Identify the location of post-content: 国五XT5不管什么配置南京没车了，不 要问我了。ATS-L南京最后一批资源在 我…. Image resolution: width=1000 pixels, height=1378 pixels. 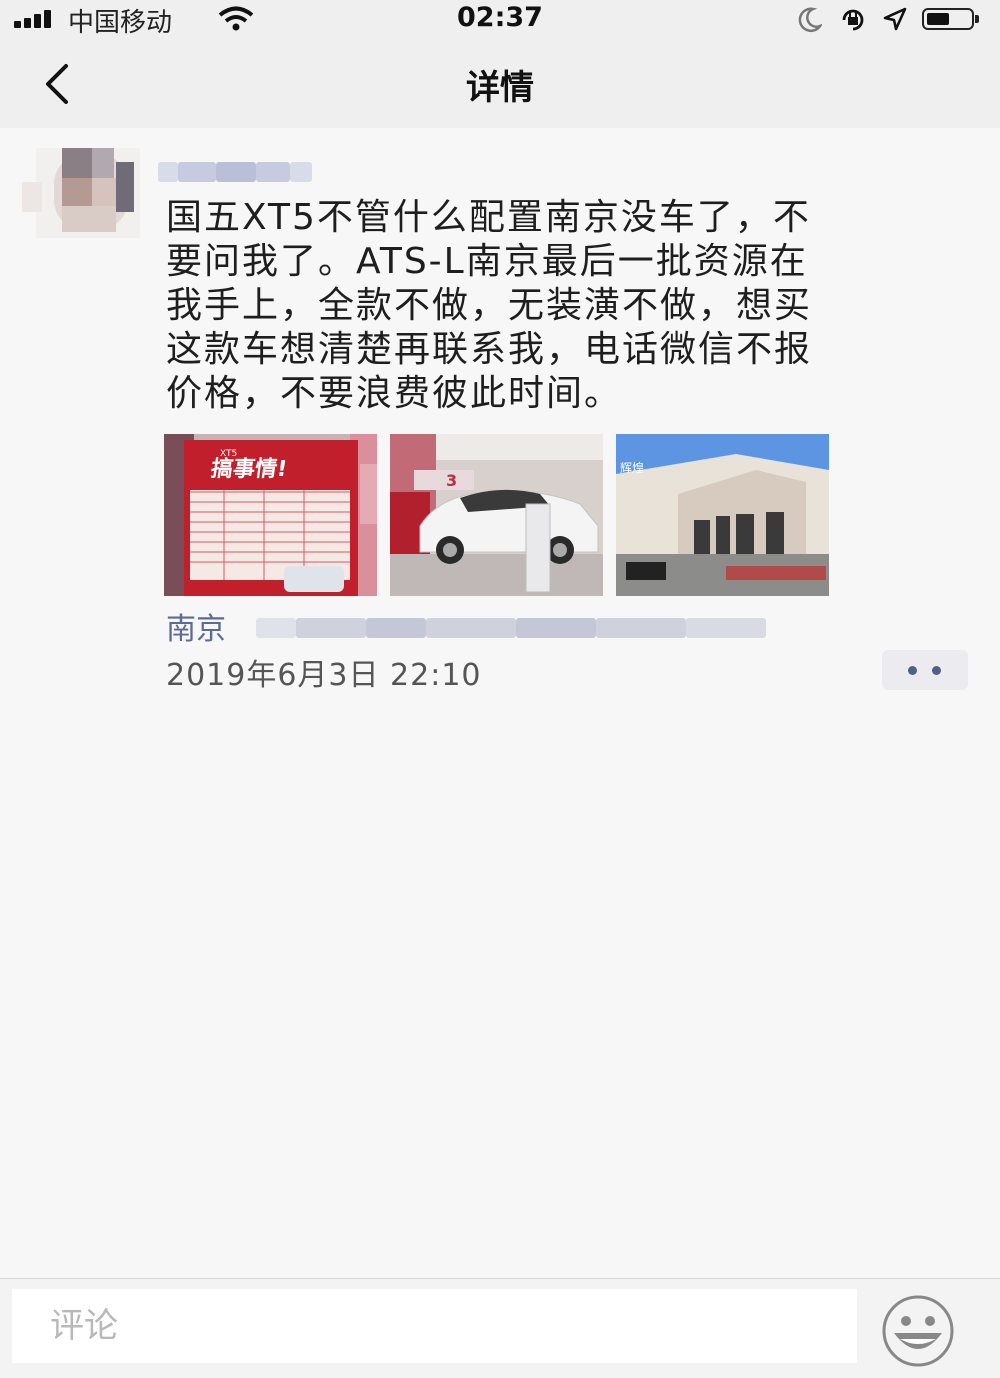
(566, 306).